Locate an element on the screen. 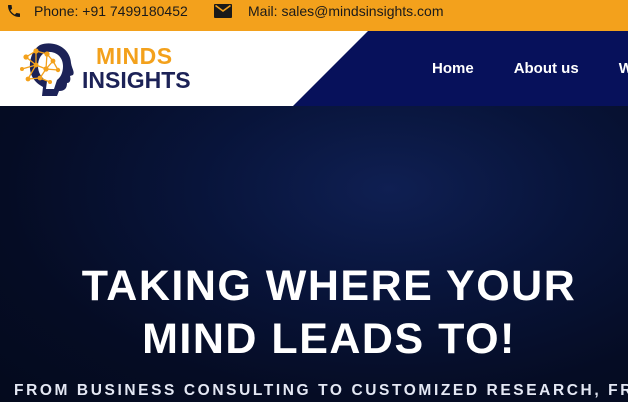 The image size is (628, 402). nav-about-us: About us is located at coordinates (546, 68).